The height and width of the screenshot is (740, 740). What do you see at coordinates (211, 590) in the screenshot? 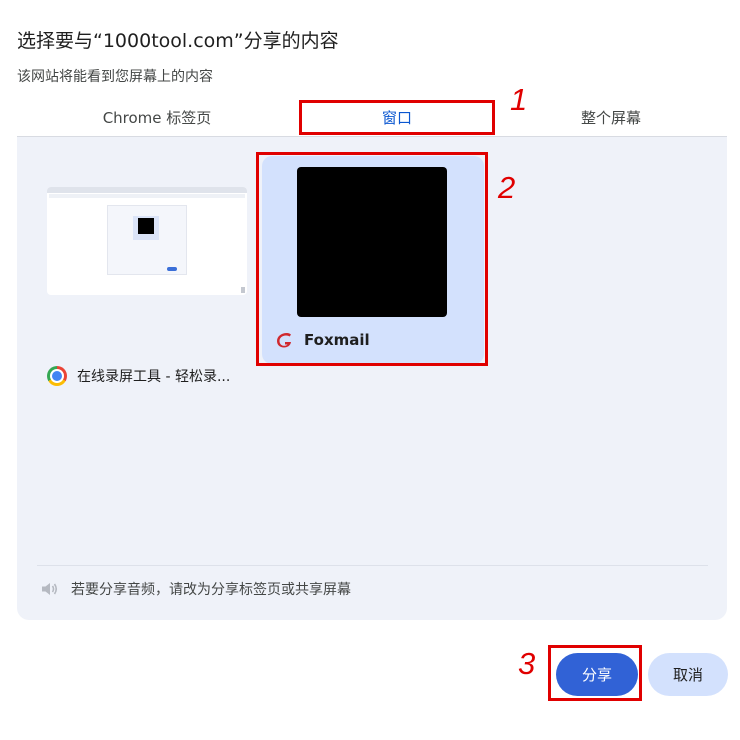
I see `audio-note-text: 若要分享音频，请改为分享标签页或共享屏幕` at bounding box center [211, 590].